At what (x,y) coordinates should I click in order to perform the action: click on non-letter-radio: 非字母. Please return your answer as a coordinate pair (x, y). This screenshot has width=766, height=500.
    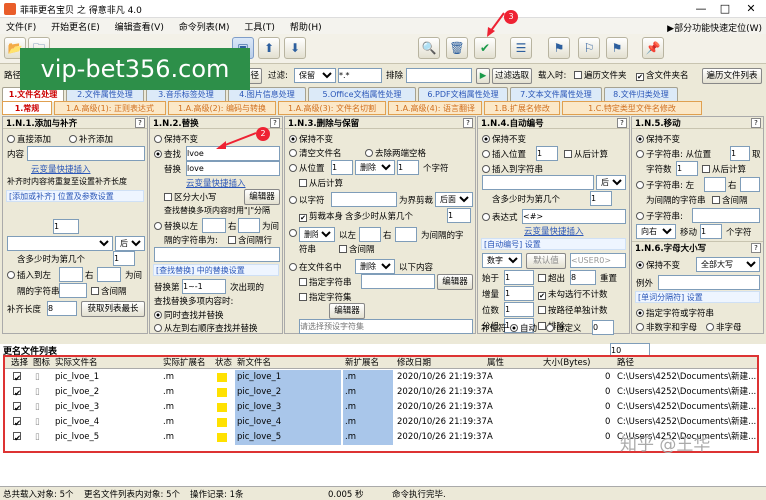
    Looking at the image, I should click on (724, 327).